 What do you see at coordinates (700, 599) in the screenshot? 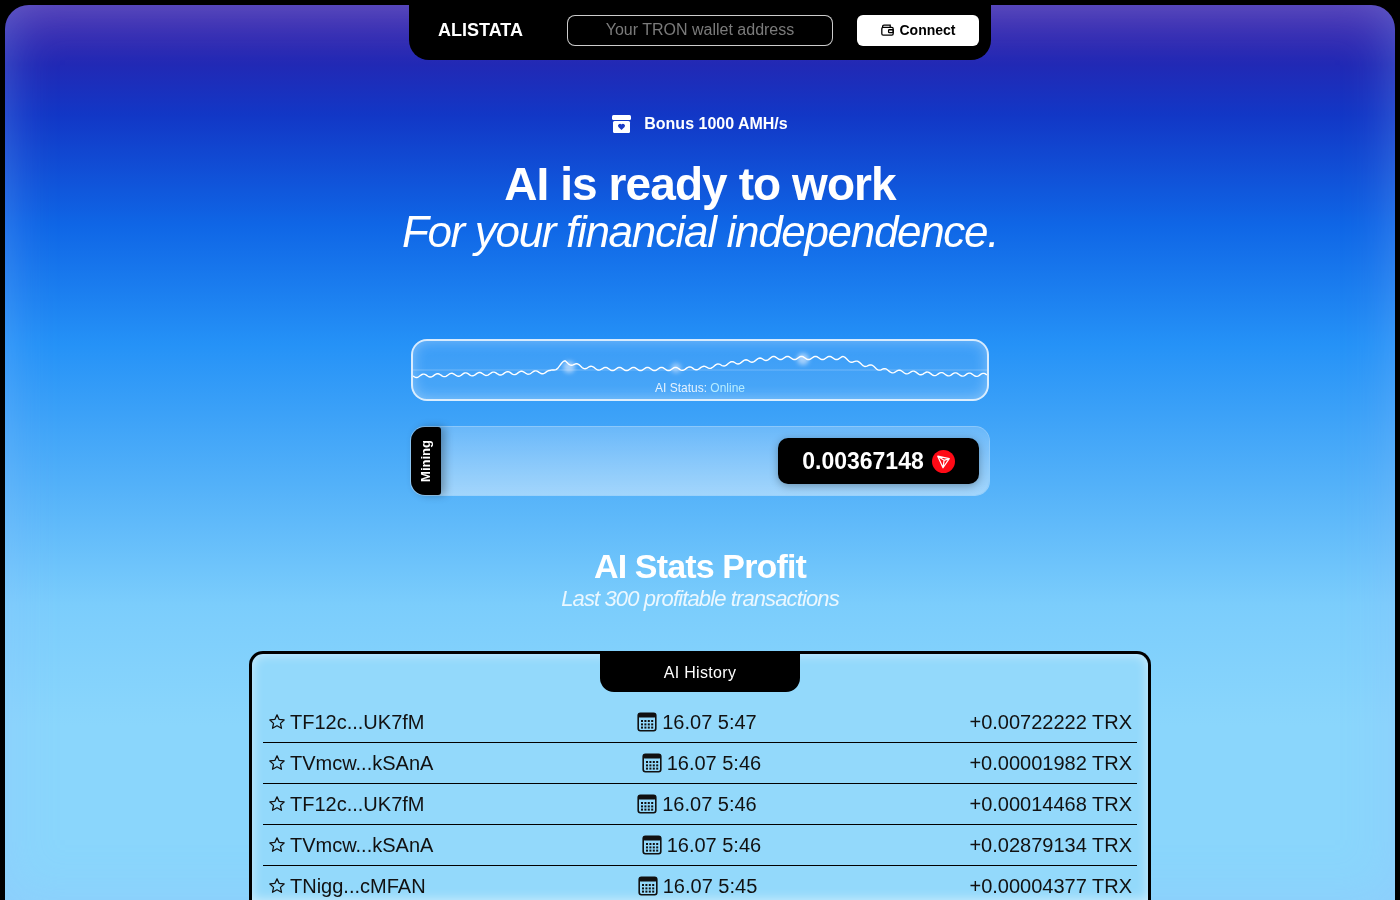
I see `stats-subtitle: Last 300 profitable transactions` at bounding box center [700, 599].